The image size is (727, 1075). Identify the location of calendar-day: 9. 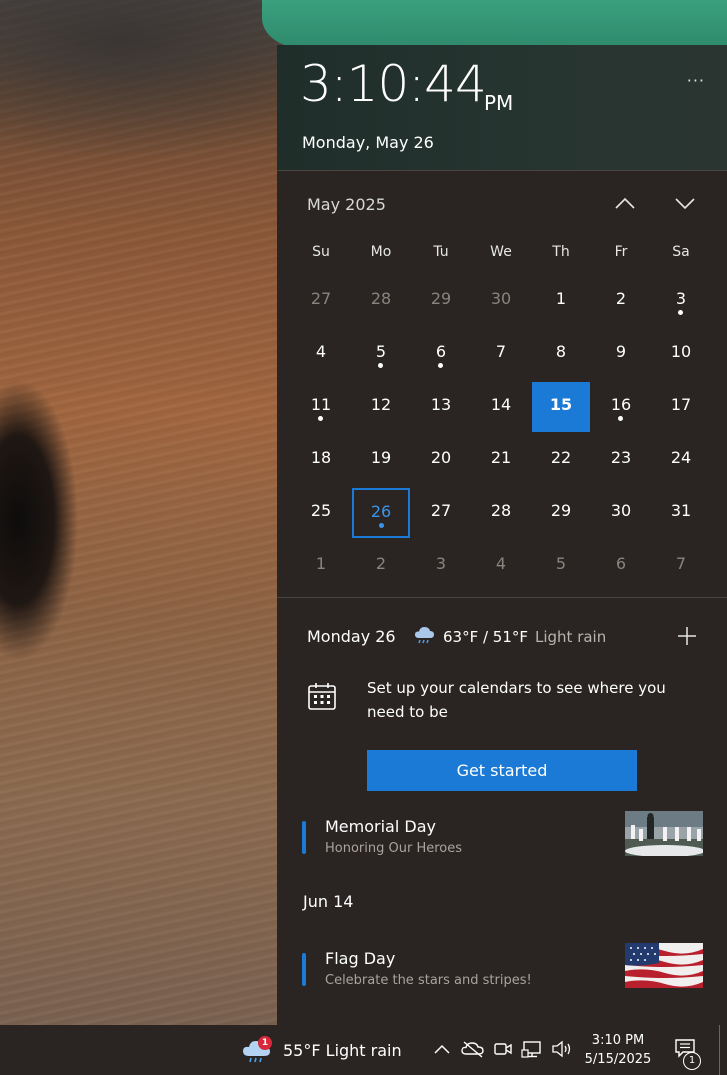
(621, 354).